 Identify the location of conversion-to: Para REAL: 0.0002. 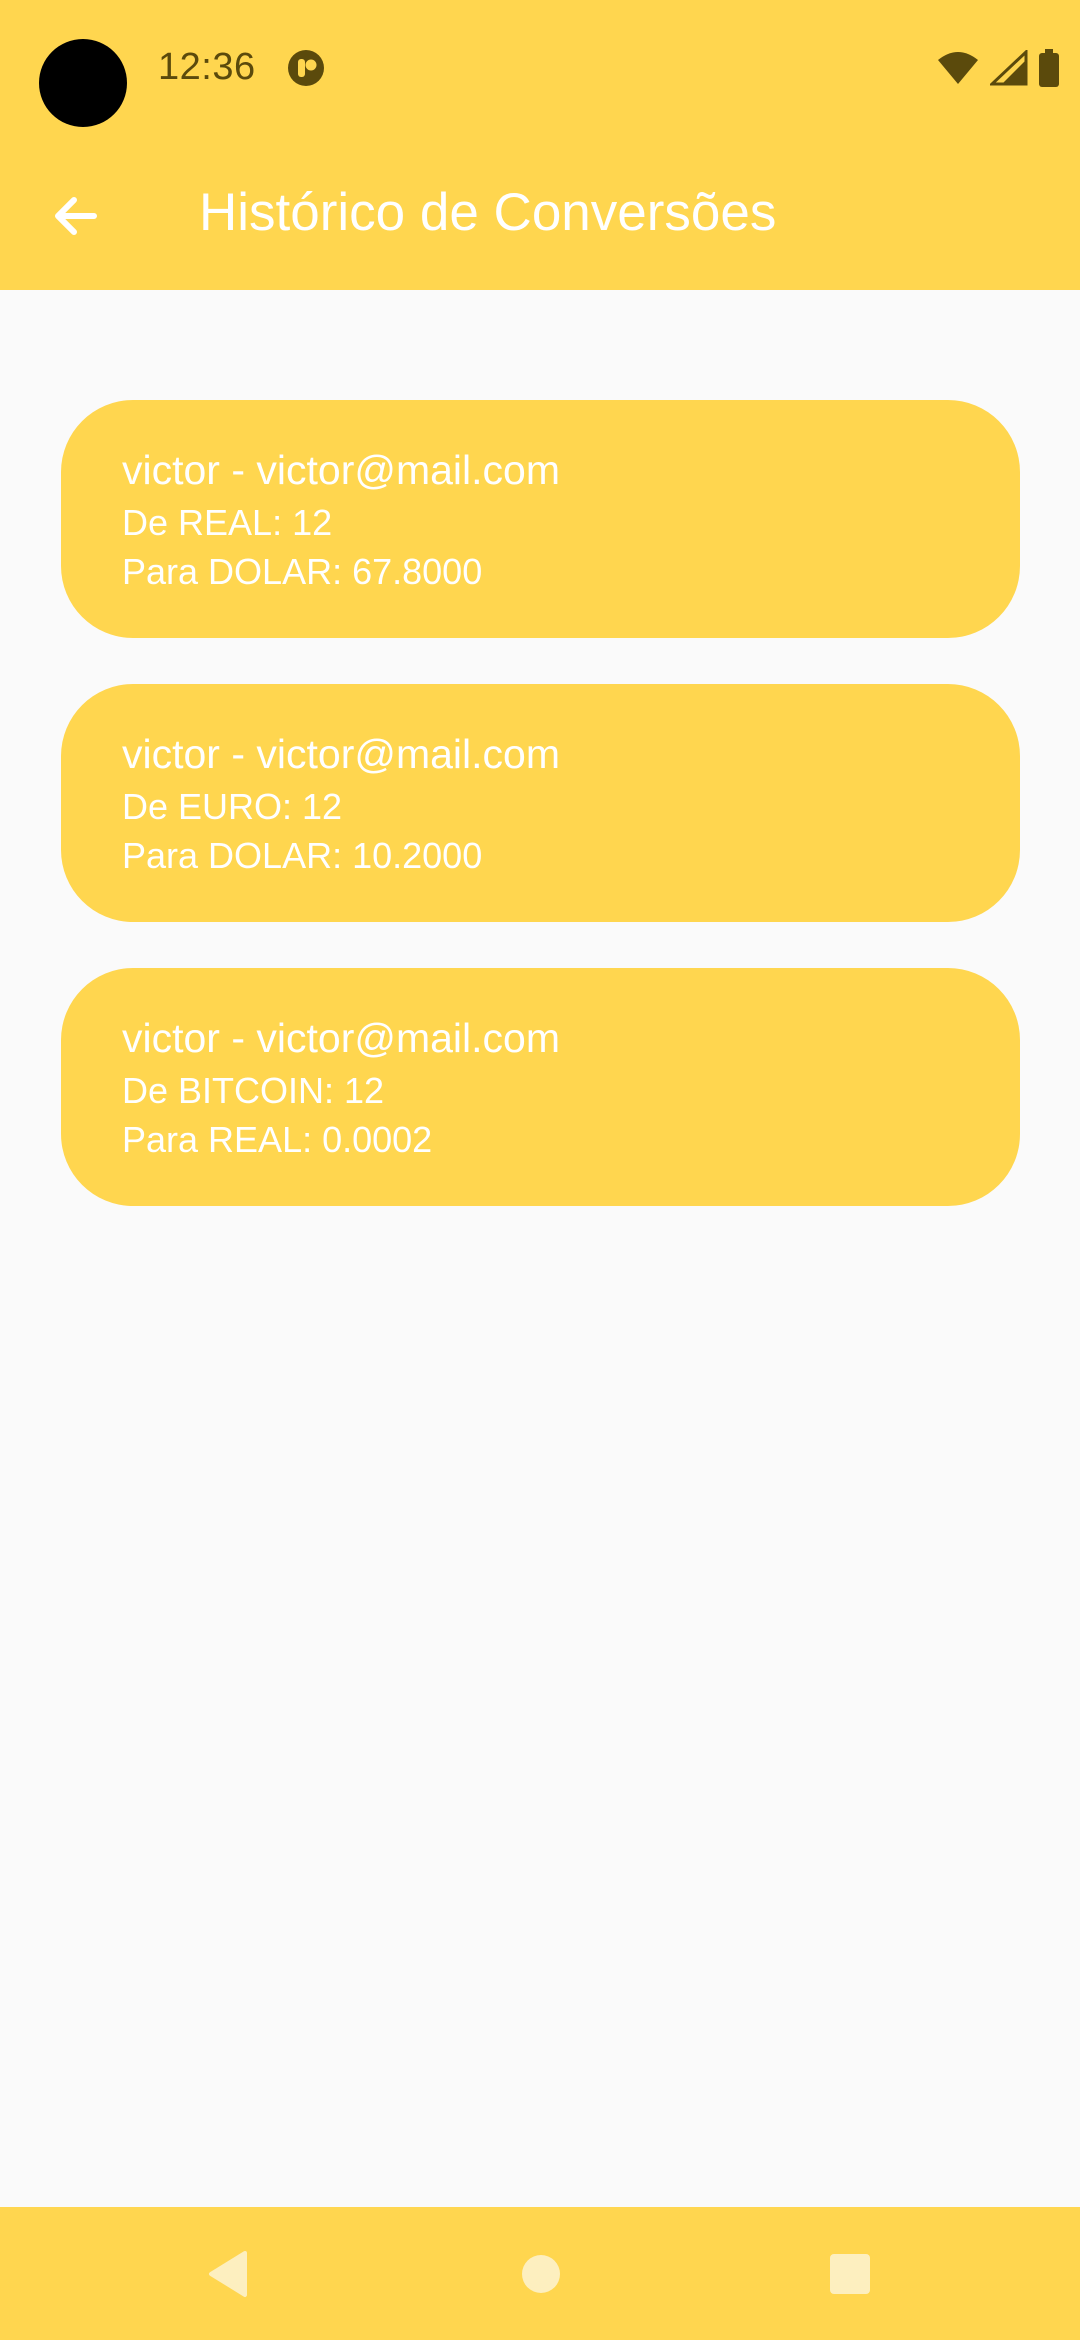
(277, 1139).